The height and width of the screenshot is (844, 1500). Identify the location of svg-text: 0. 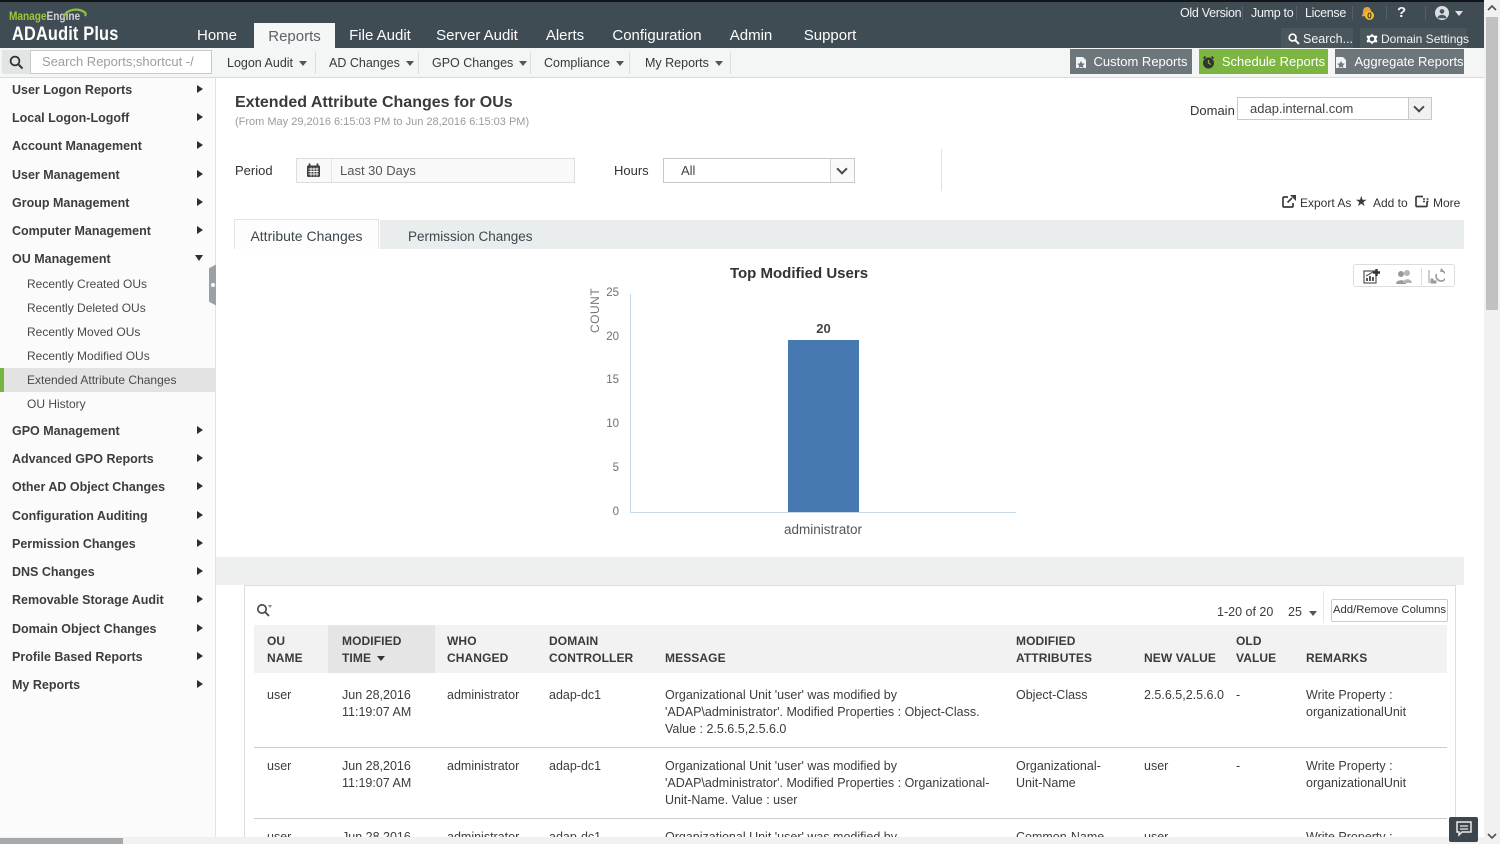
(1369, 16).